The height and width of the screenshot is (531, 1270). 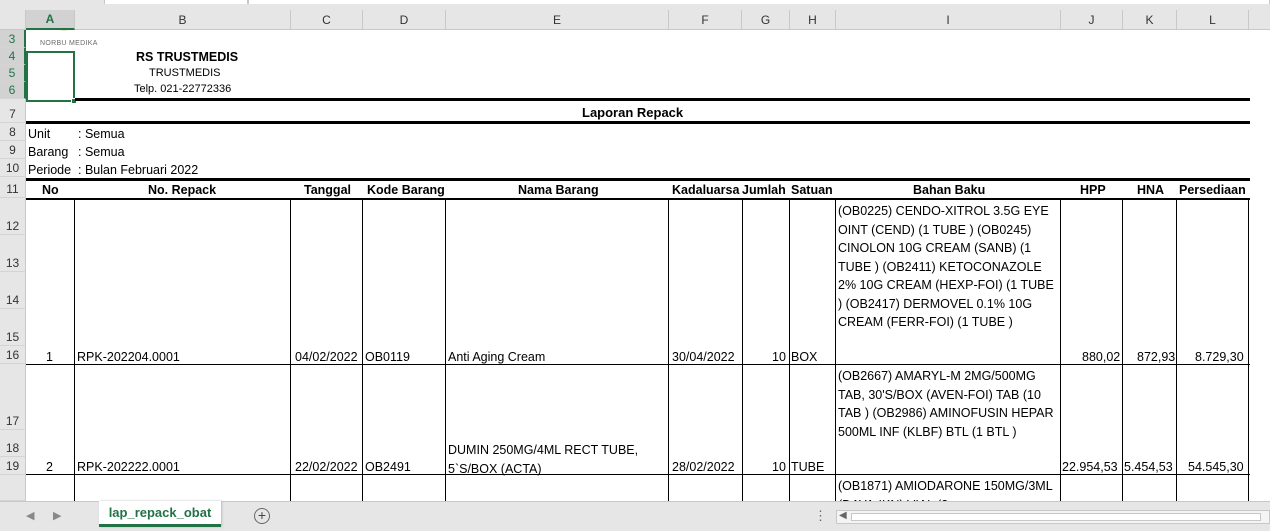 What do you see at coordinates (160, 514) in the screenshot?
I see `sheet-tab-lap-repack-obat: lap_repack_obat` at bounding box center [160, 514].